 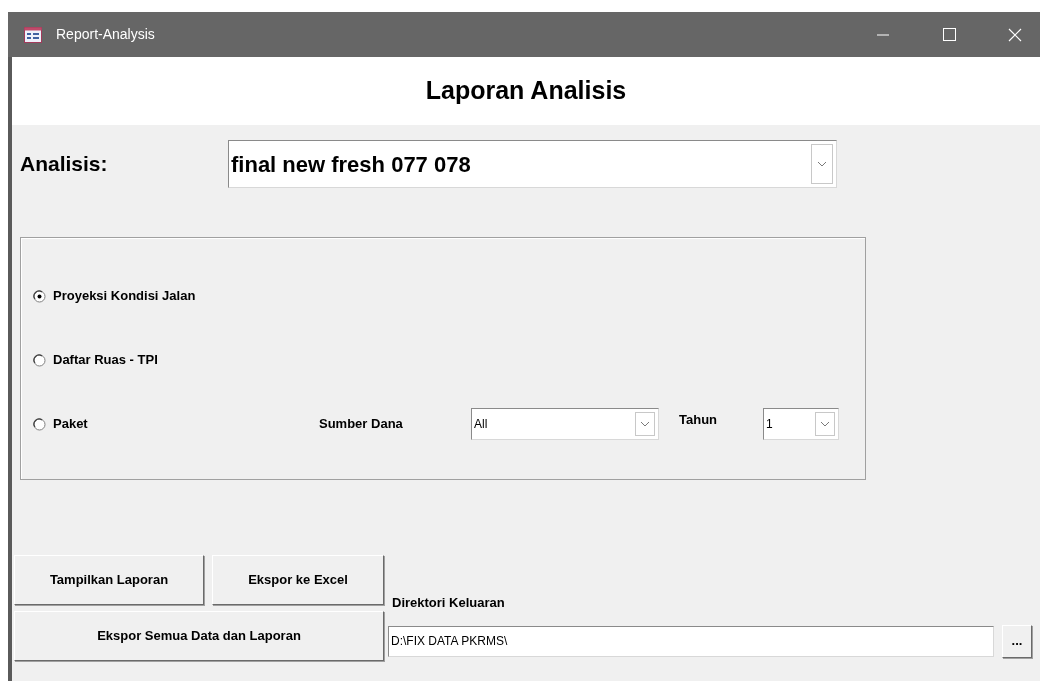 What do you see at coordinates (109, 580) in the screenshot?
I see `action-button: Tampilkan Laporan` at bounding box center [109, 580].